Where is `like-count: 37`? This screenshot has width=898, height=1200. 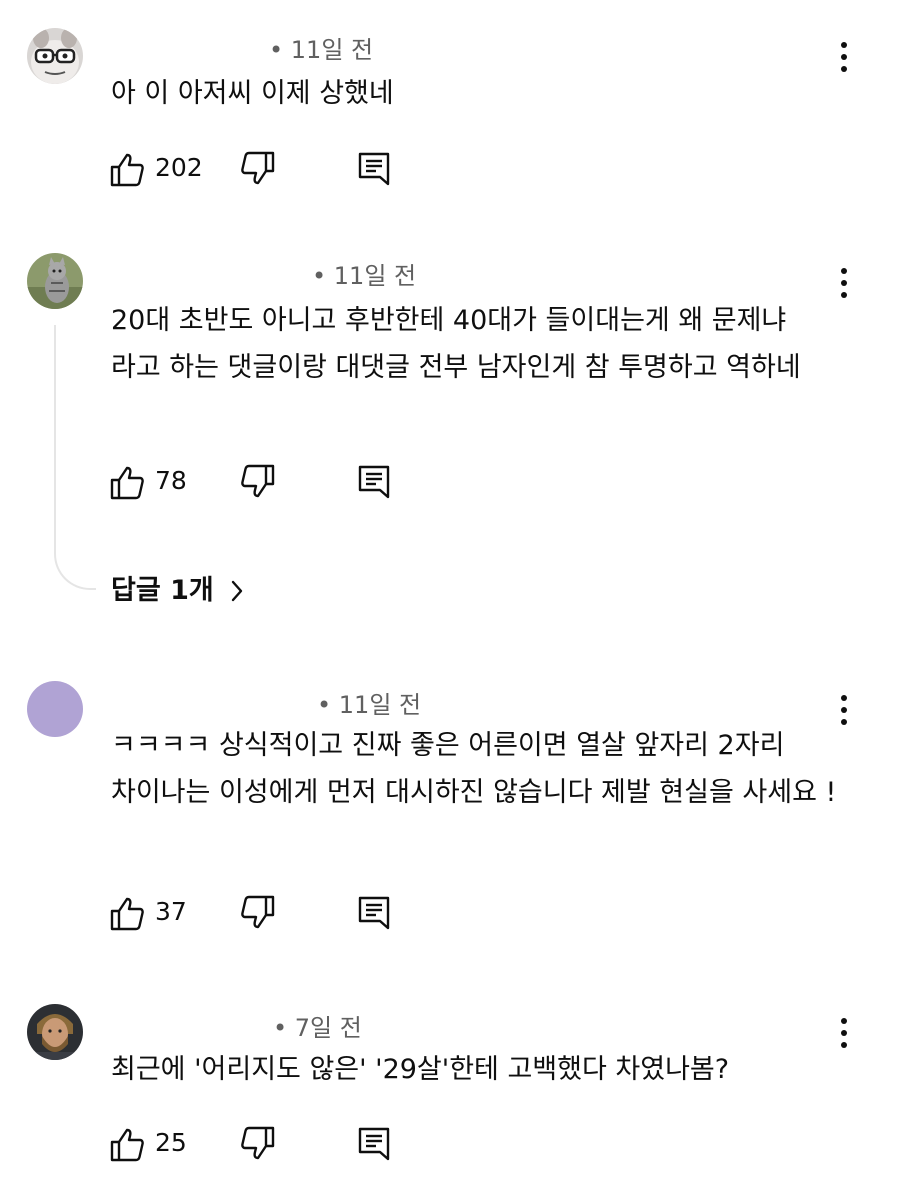
like-count: 37 is located at coordinates (171, 911).